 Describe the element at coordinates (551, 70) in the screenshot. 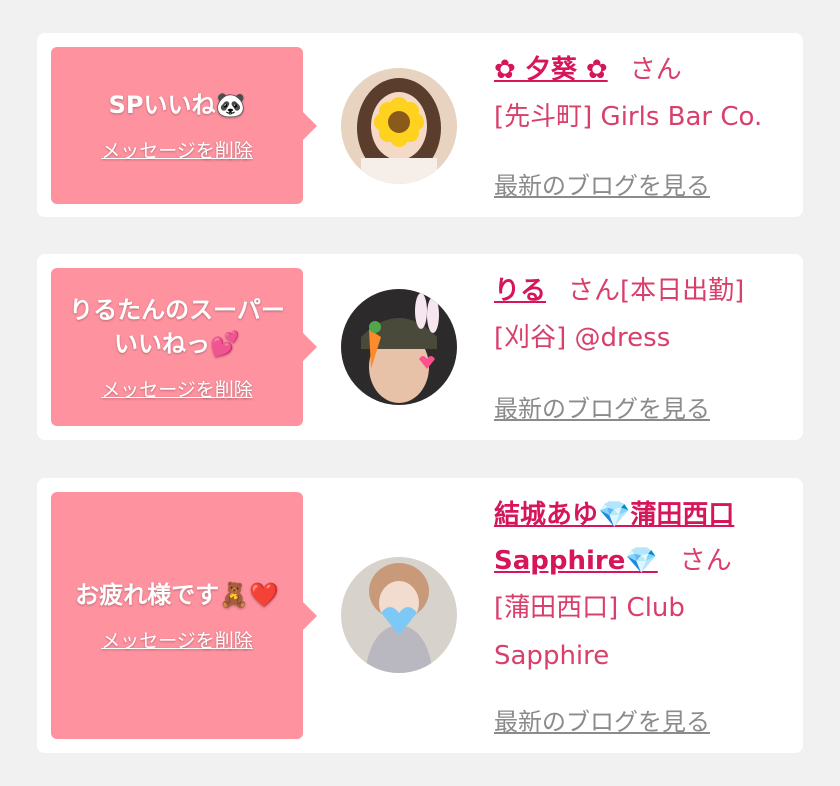

I see `sender-name-link: ✿ 夕葵 ✿` at that location.